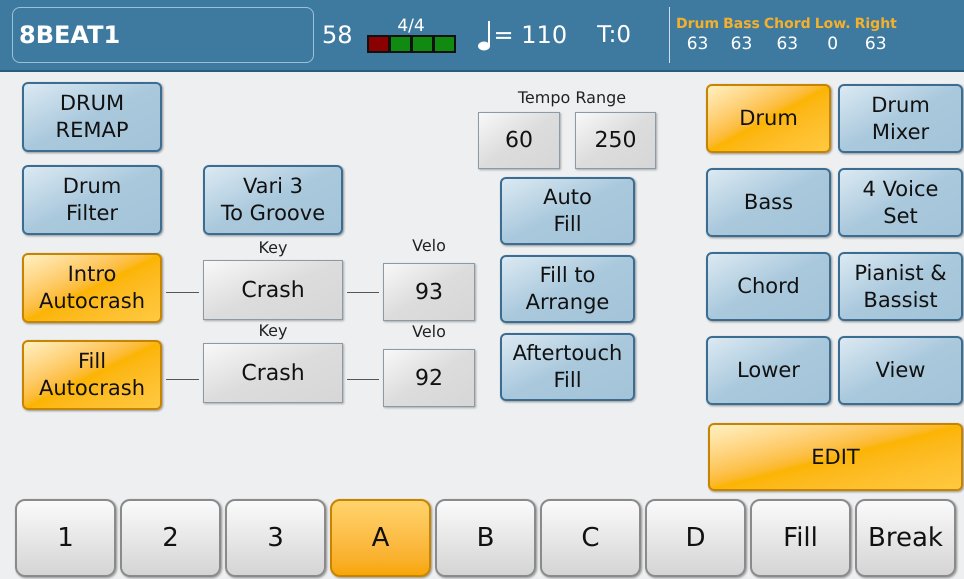  Describe the element at coordinates (337, 35) in the screenshot. I see `measure-counter: 58` at that location.